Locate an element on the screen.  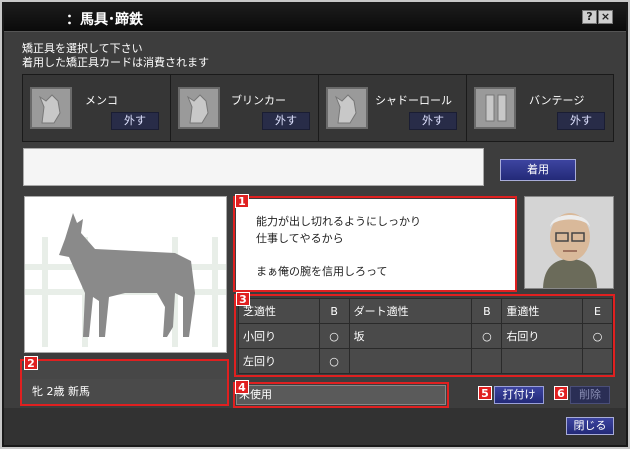
aptitude-grade: E is located at coordinates (597, 311).